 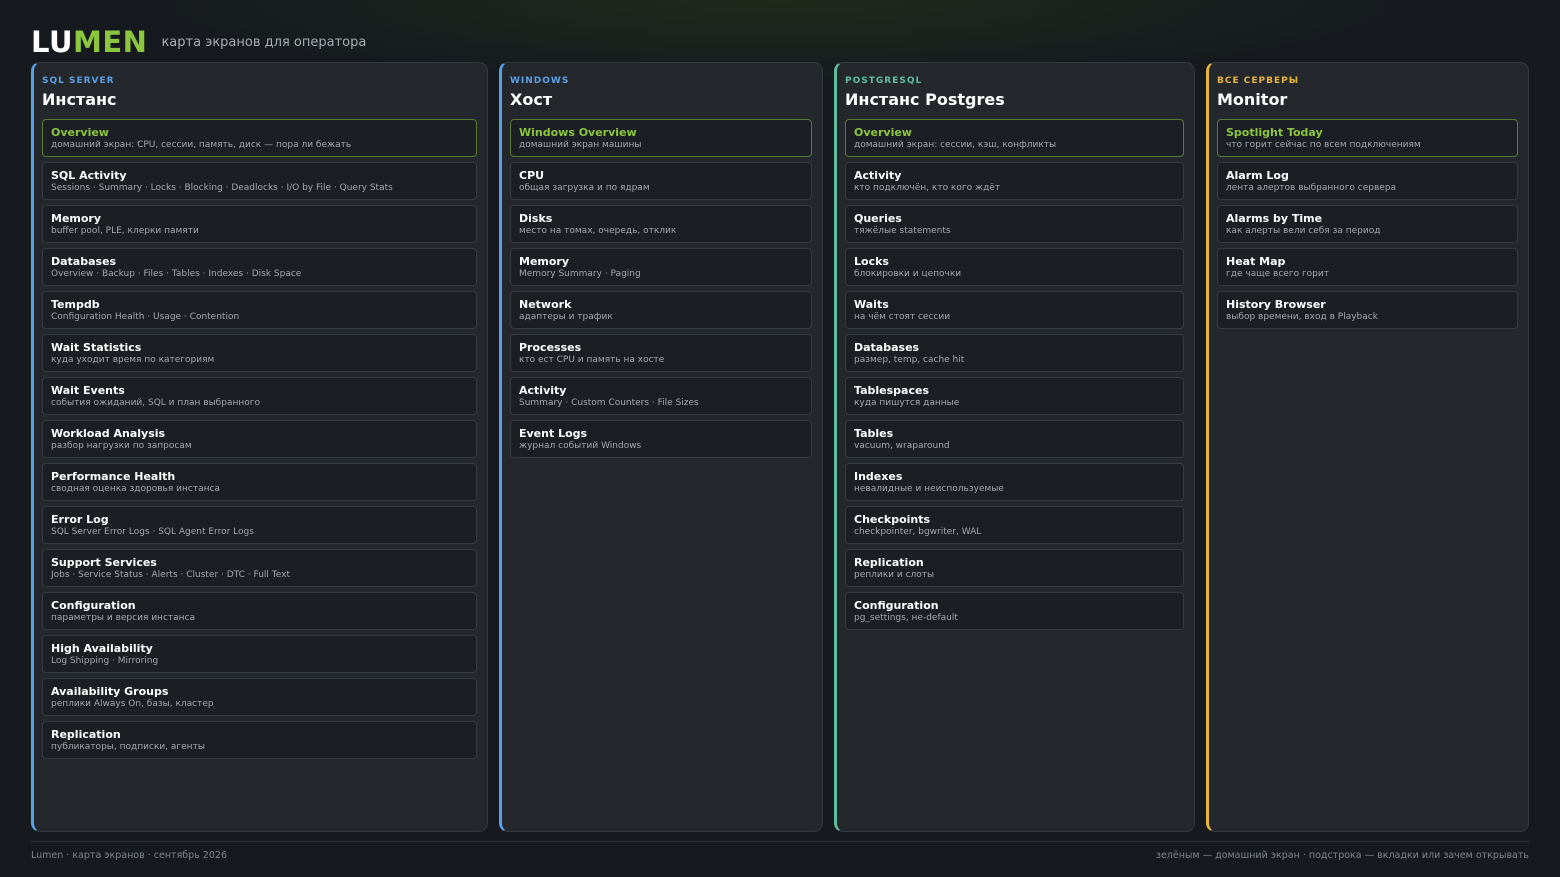 I want to click on screen-name: Waits, so click(x=871, y=304).